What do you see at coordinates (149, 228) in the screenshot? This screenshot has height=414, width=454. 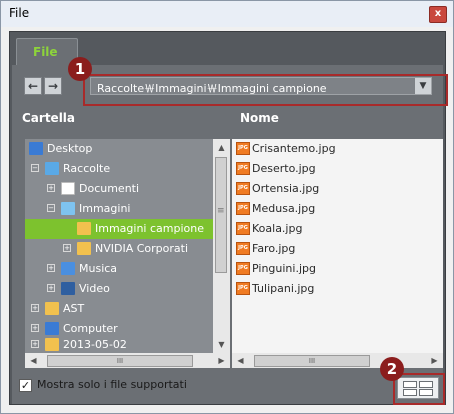 I see `tree-item-label: Immagini campione` at bounding box center [149, 228].